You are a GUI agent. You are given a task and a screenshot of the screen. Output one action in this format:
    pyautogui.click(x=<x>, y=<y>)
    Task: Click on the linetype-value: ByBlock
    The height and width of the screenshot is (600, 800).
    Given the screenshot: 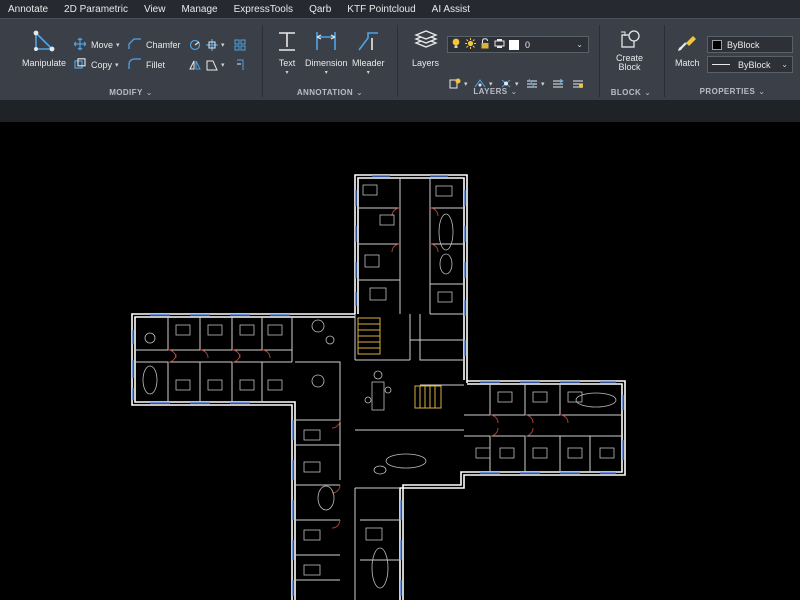 What is the action you would take?
    pyautogui.click(x=754, y=64)
    